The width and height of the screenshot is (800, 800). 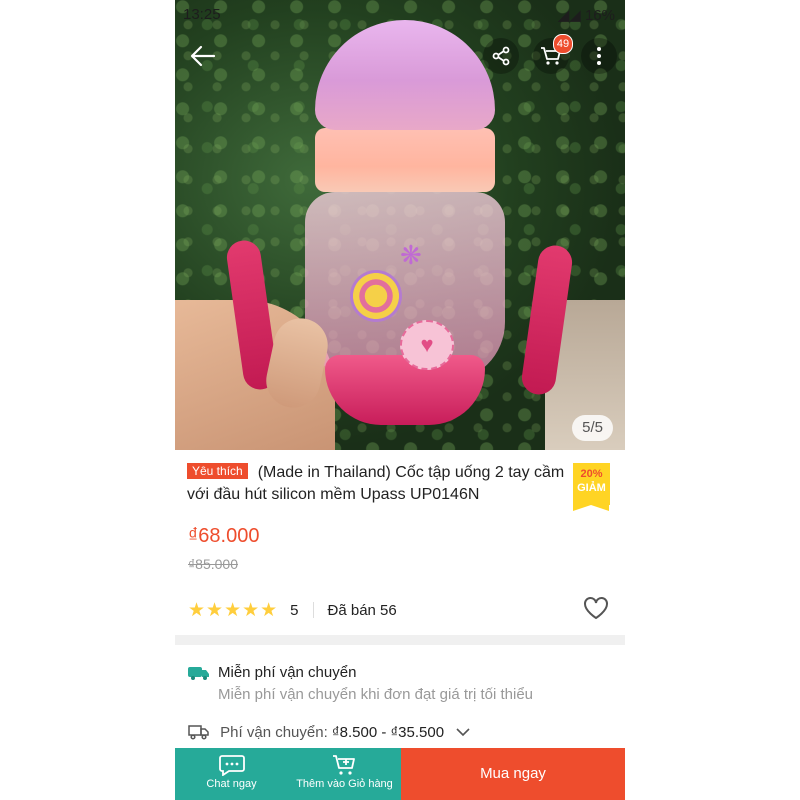 I want to click on rating-value: 5, so click(x=294, y=610).